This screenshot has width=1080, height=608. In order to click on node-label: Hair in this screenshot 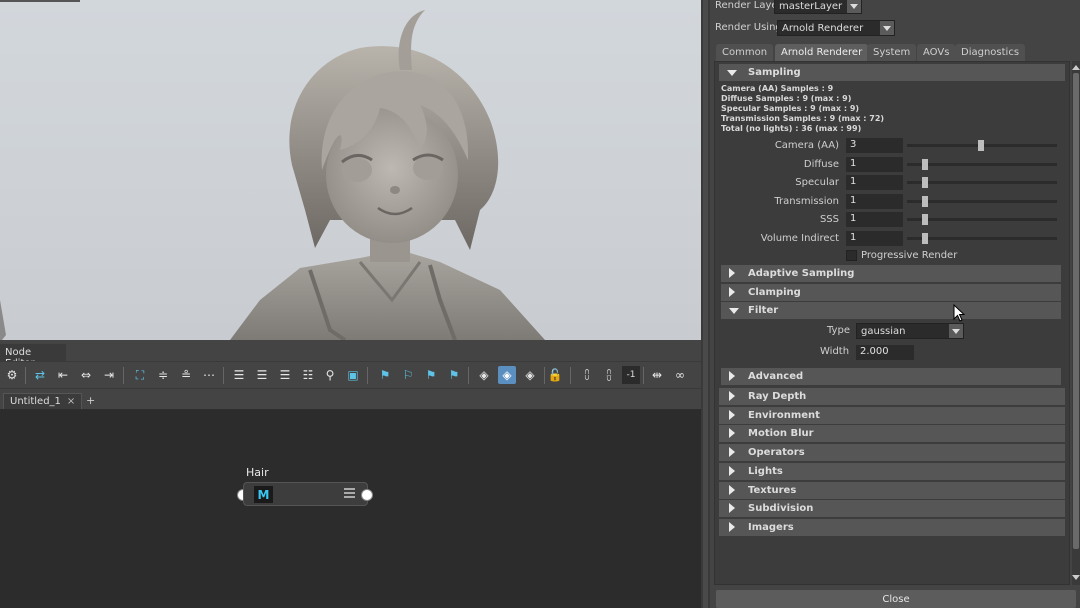, I will do `click(257, 472)`.